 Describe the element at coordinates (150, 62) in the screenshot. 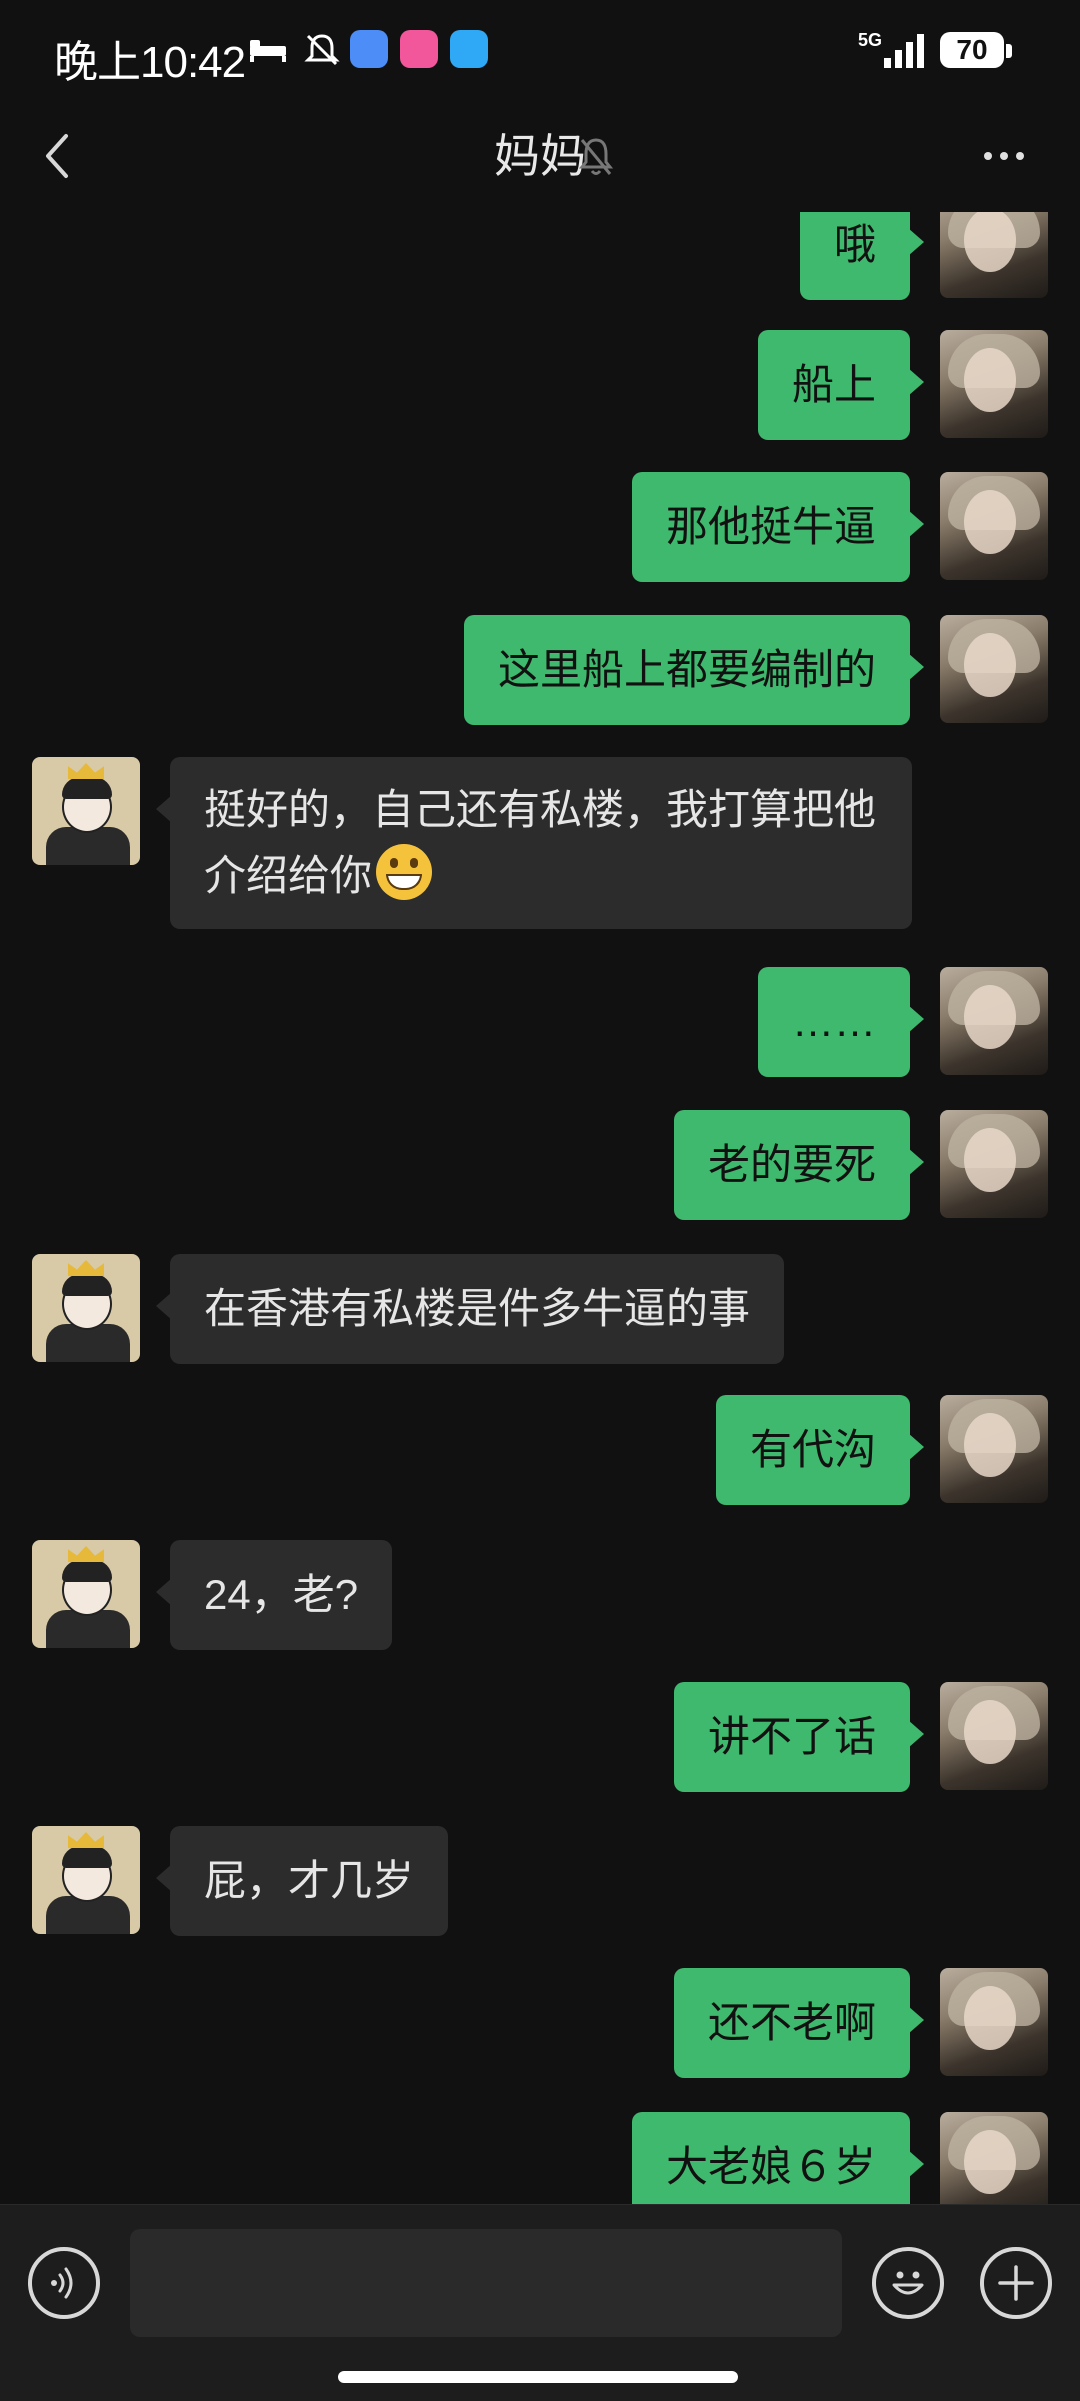

I see `status-time: 晚上10:42` at that location.